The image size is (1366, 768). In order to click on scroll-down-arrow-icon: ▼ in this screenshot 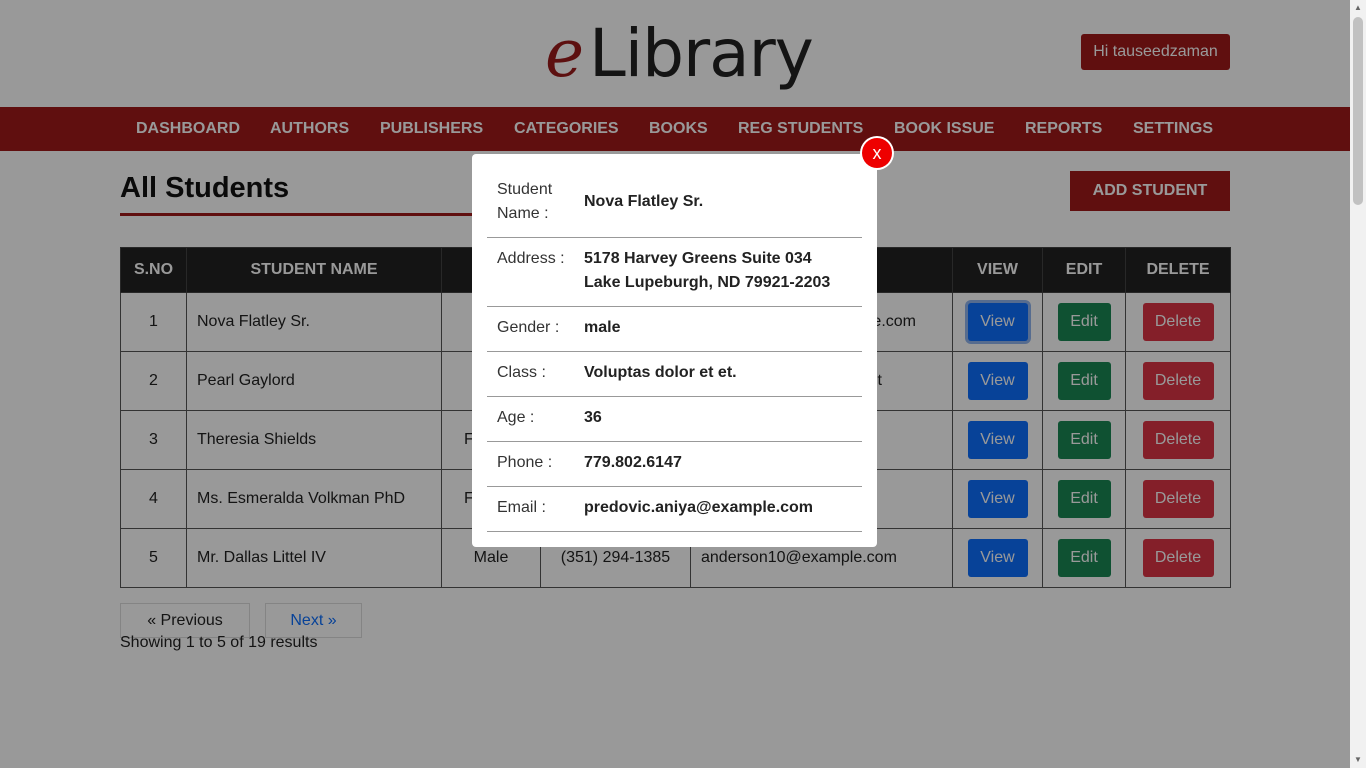, I will do `click(1358, 760)`.